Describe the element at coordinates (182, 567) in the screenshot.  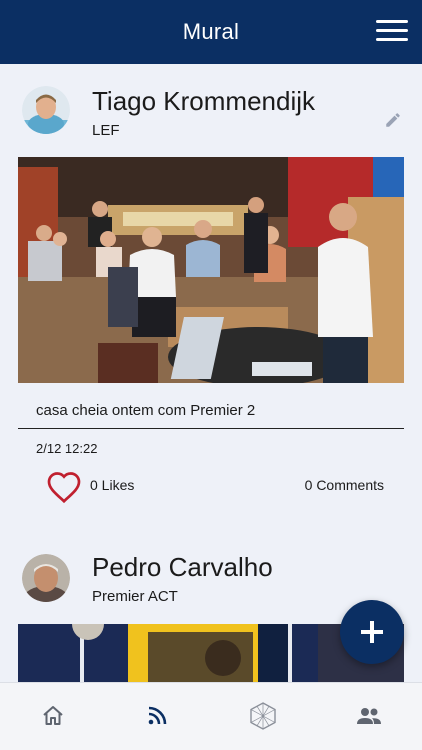
I see `author-name: Pedro Carvalho` at that location.